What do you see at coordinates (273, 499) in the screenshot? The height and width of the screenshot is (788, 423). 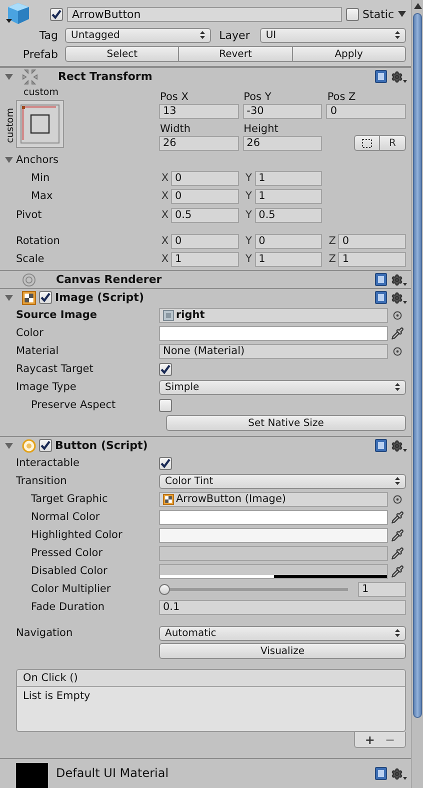 I see `object-field: ArrowButton (Image)` at bounding box center [273, 499].